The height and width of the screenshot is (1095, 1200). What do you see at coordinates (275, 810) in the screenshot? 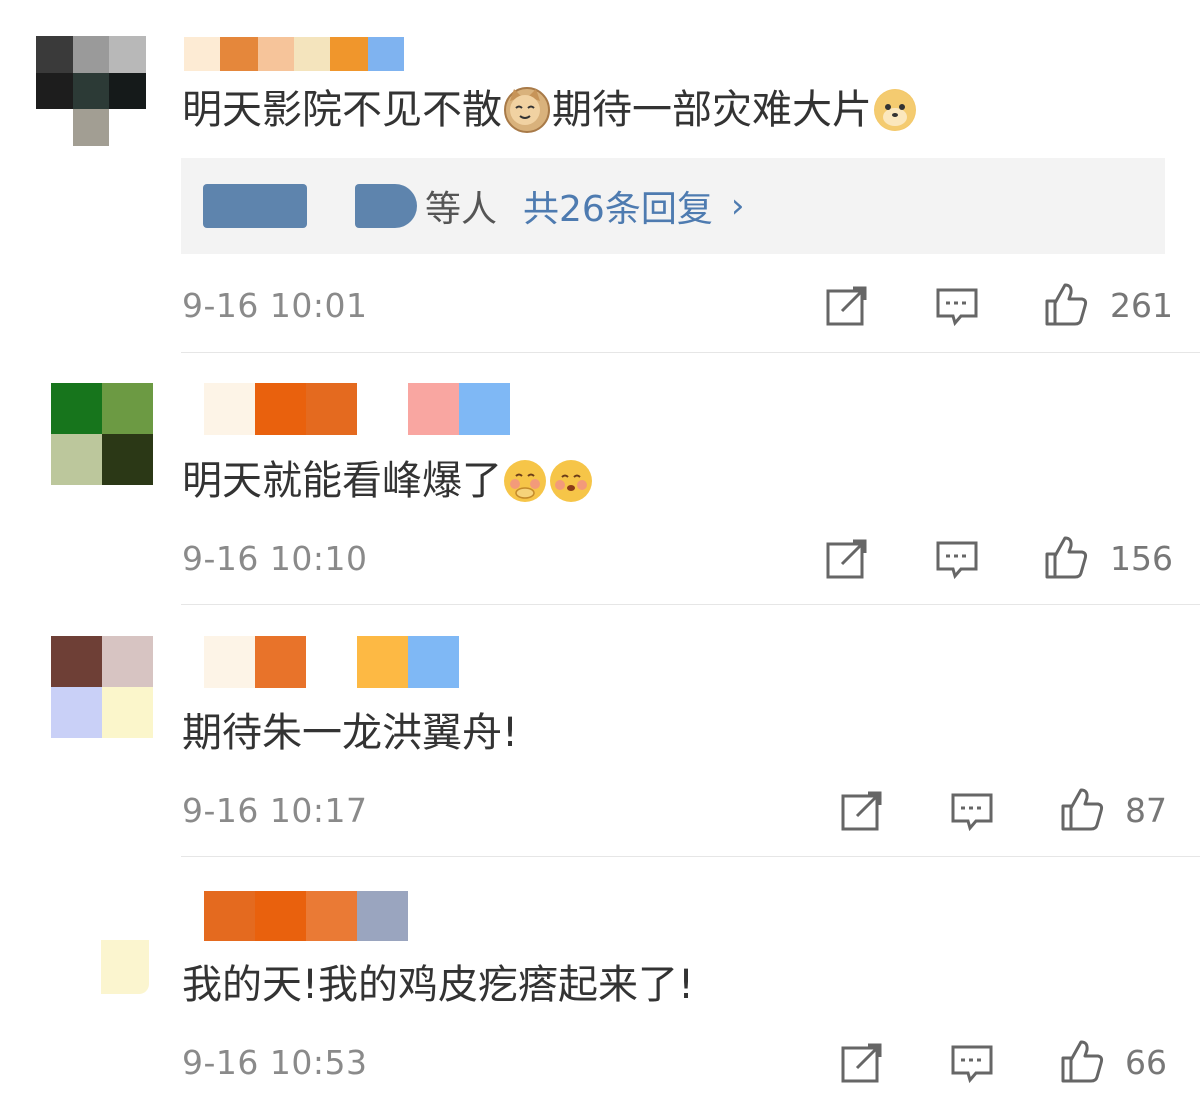
I see `comment-time: 9-16 10:17` at bounding box center [275, 810].